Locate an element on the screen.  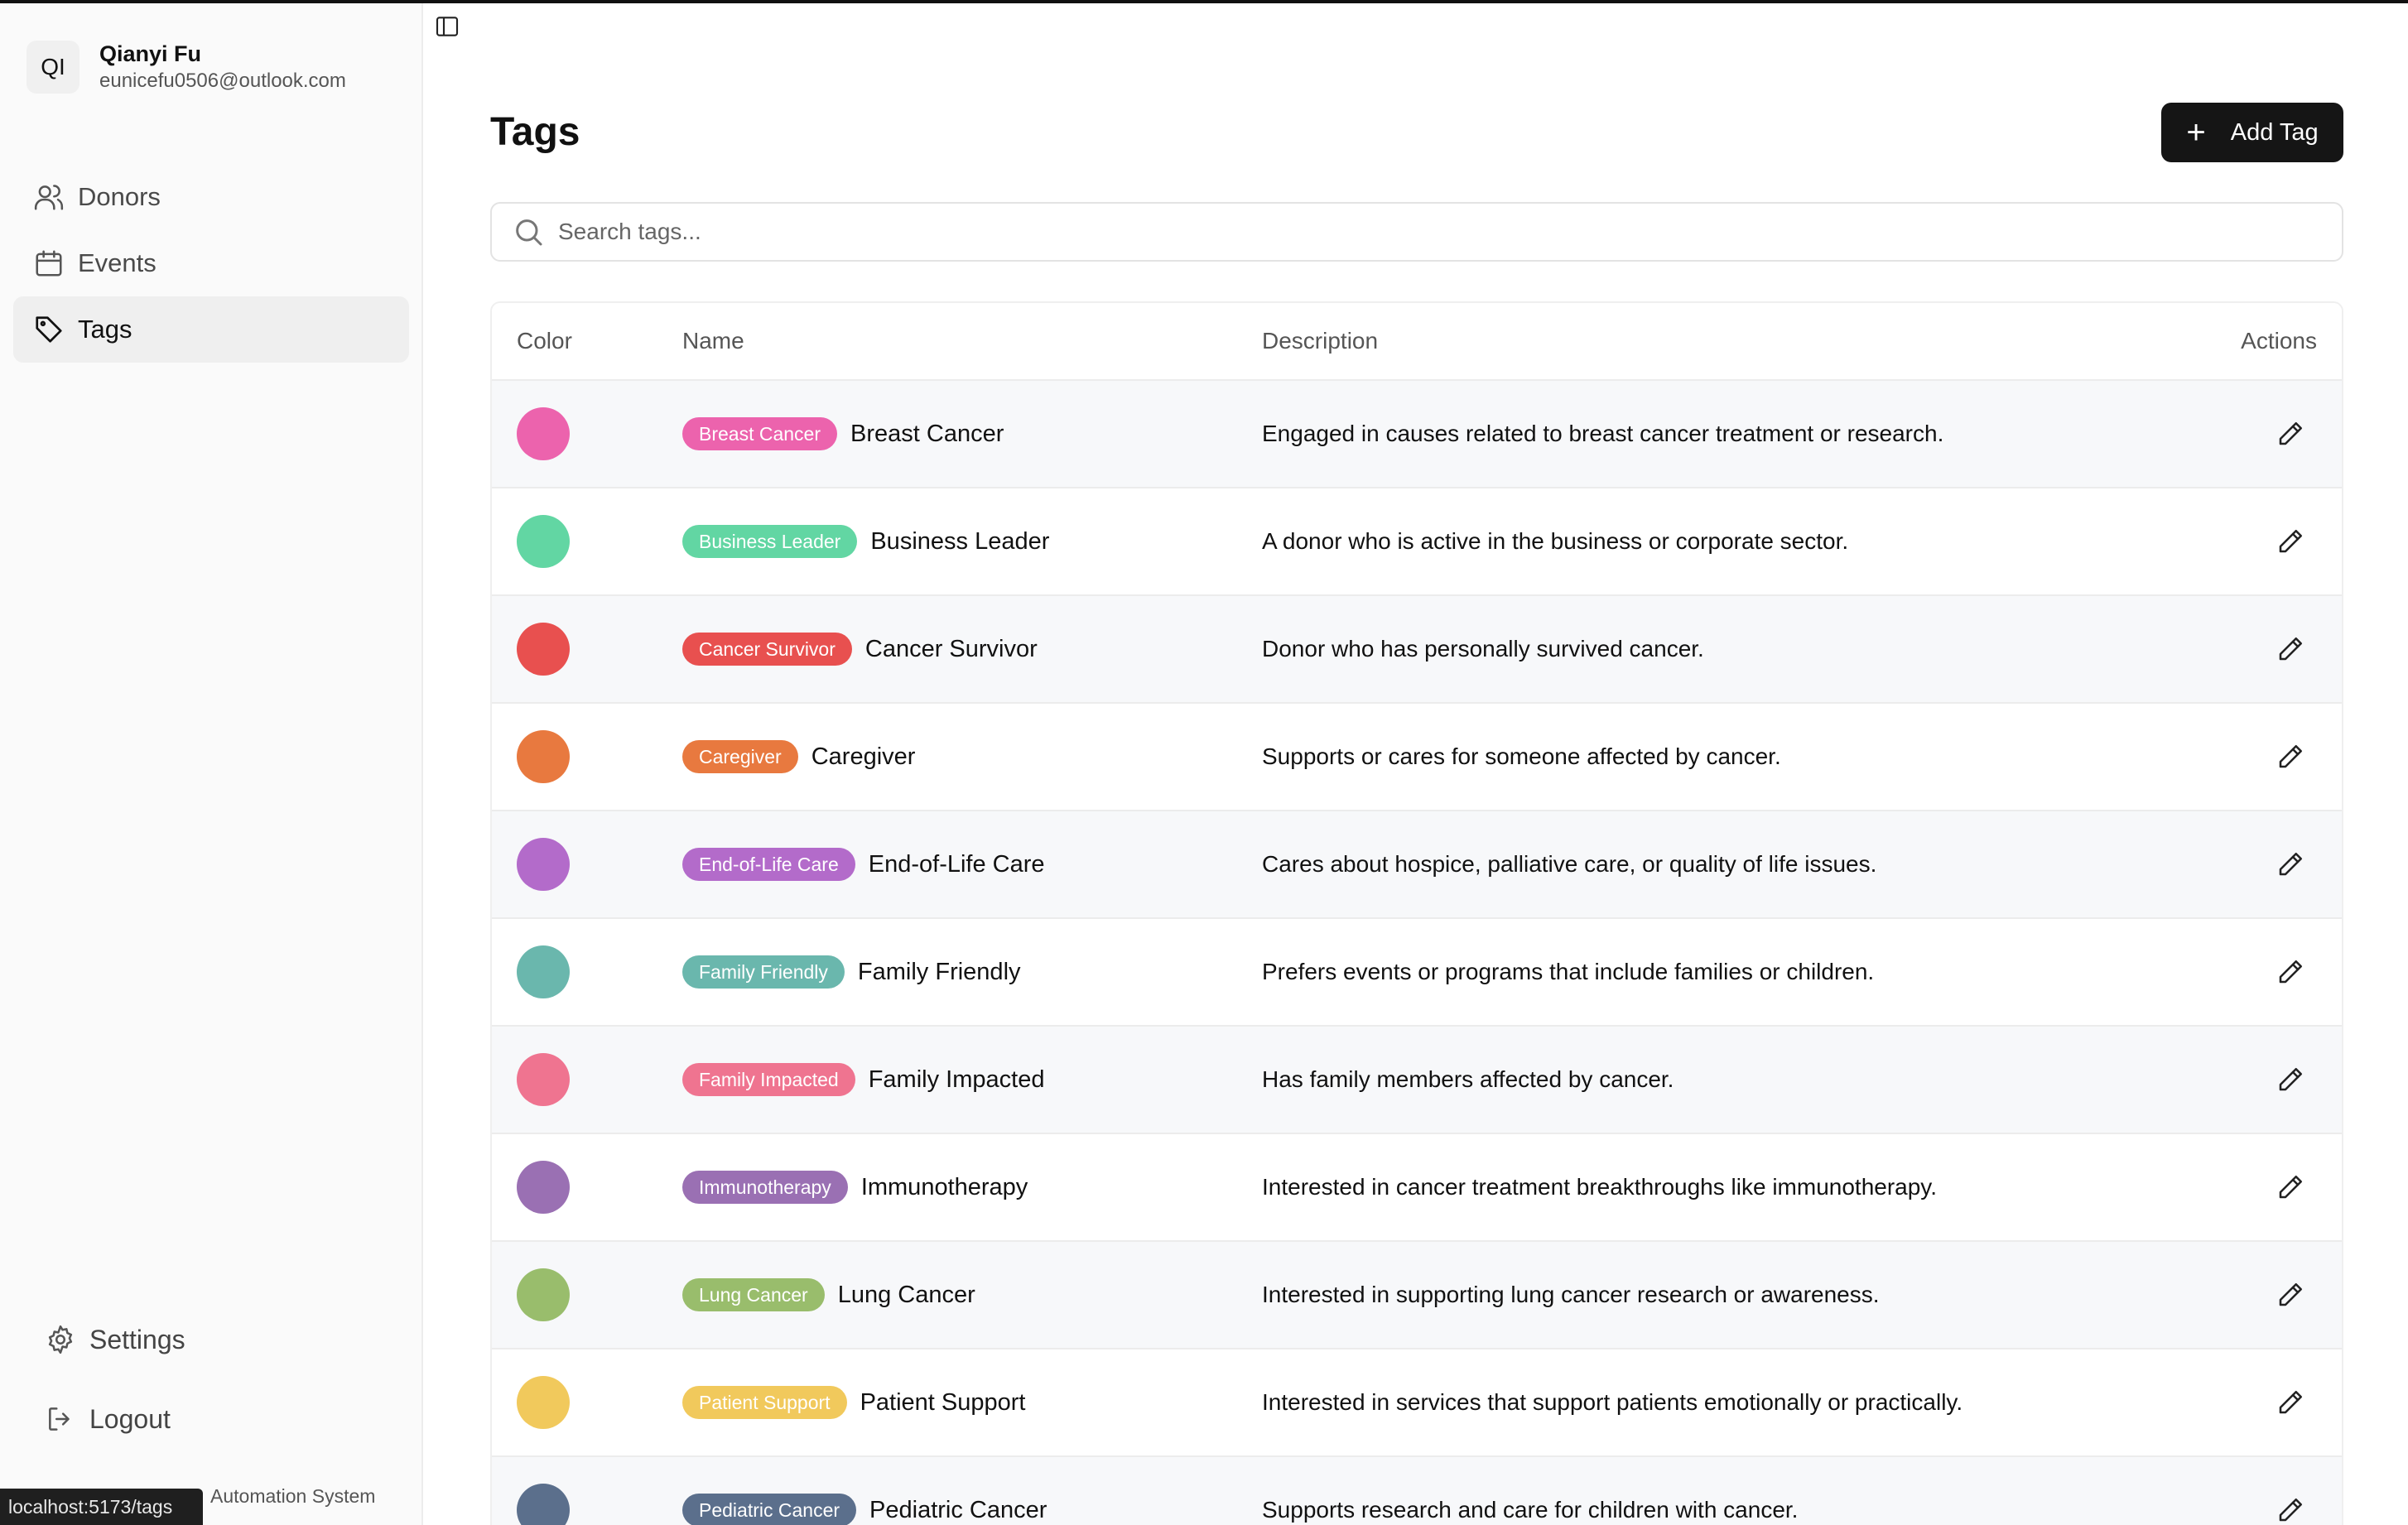
header-name: Name is located at coordinates (713, 341).